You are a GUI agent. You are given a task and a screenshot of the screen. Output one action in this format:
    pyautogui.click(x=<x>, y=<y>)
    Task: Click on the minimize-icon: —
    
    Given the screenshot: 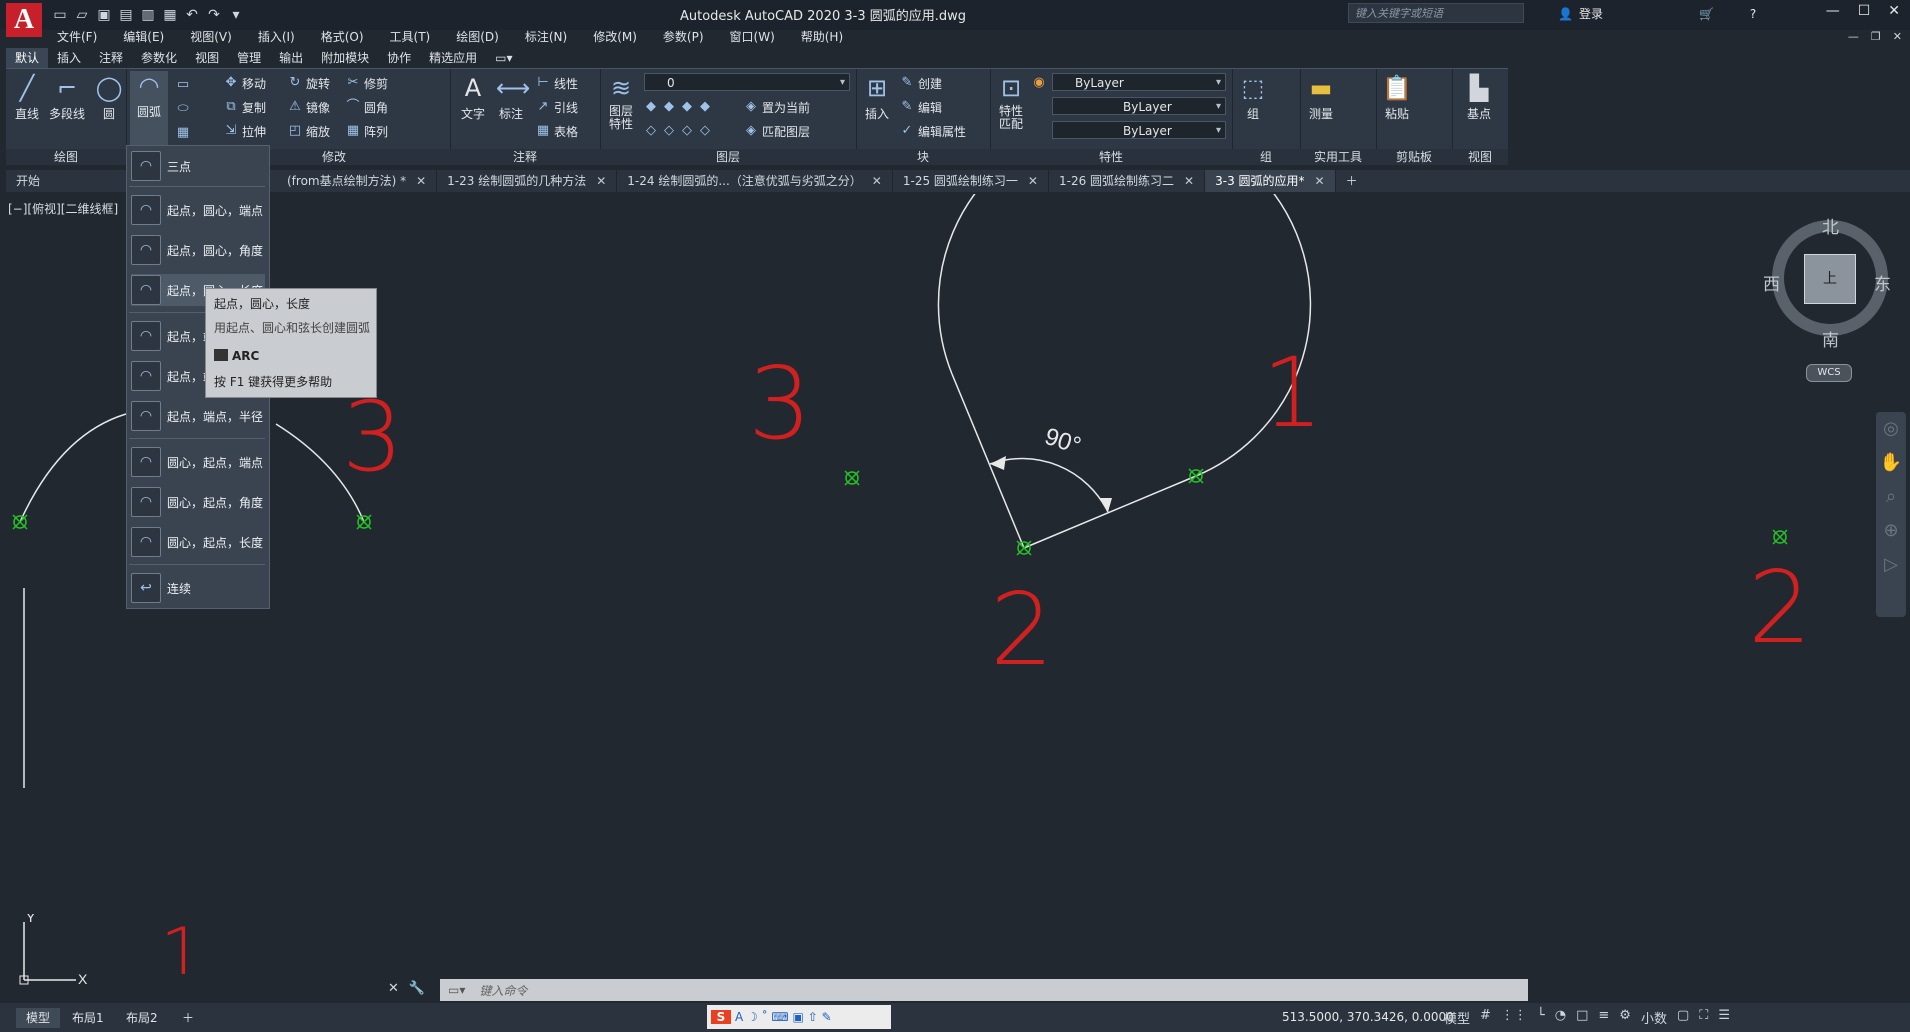 What is the action you would take?
    pyautogui.click(x=1833, y=11)
    